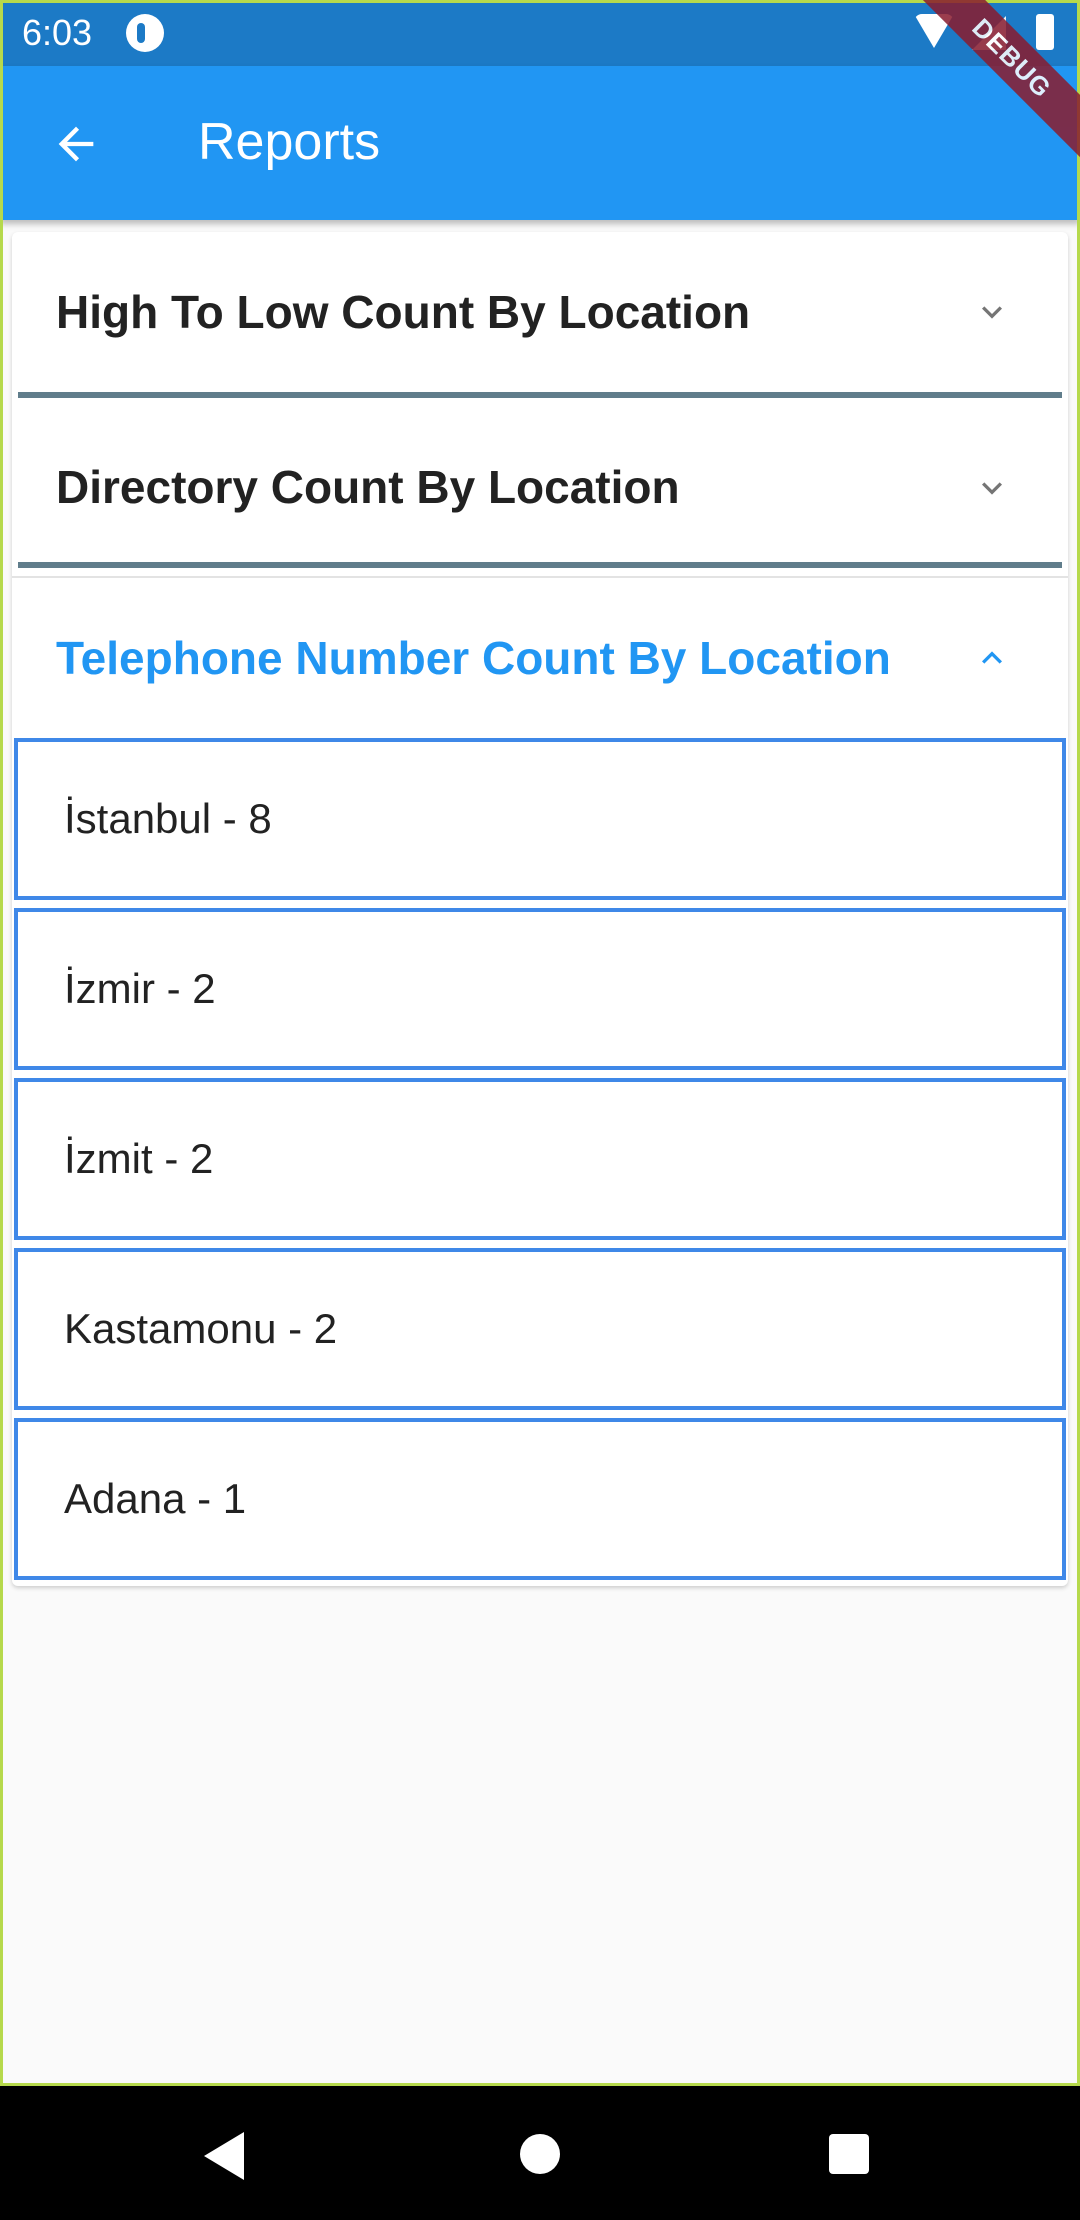 The image size is (1080, 2220). What do you see at coordinates (540, 143) in the screenshot?
I see `app-bar: Reports` at bounding box center [540, 143].